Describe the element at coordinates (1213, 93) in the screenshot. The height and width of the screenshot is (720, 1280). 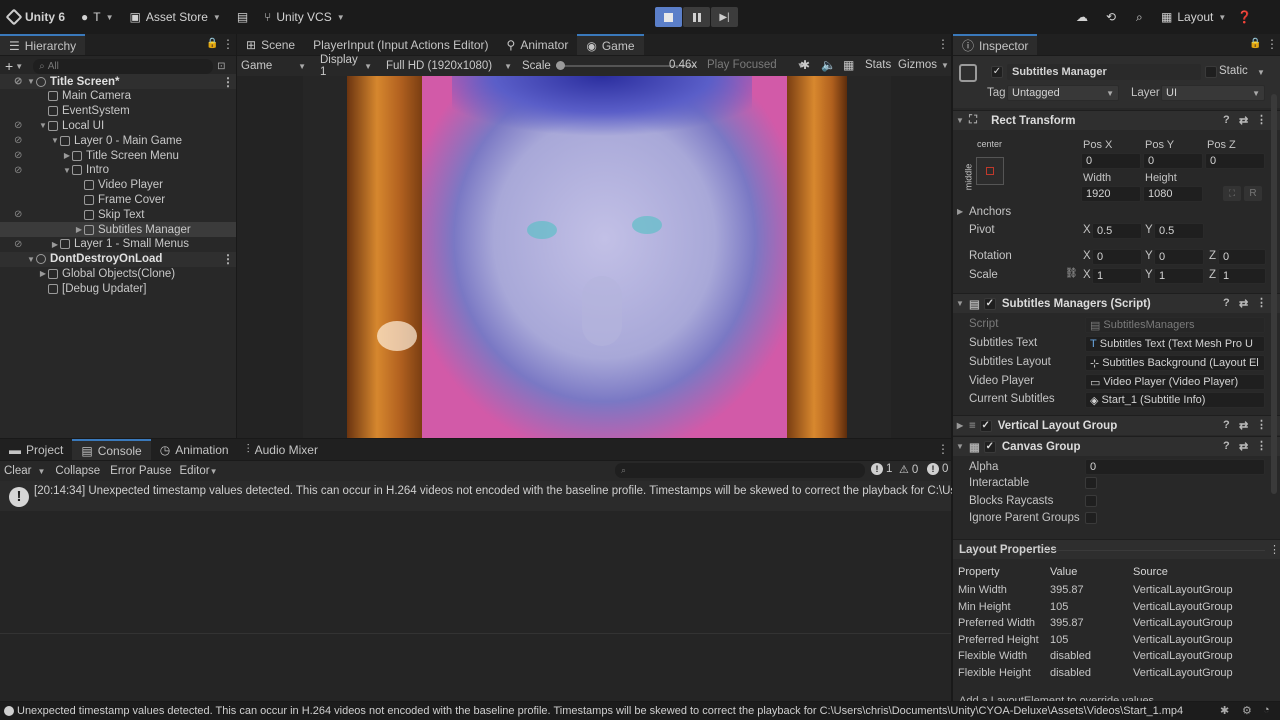
I see `layer-dropdown: UI ▼` at that location.